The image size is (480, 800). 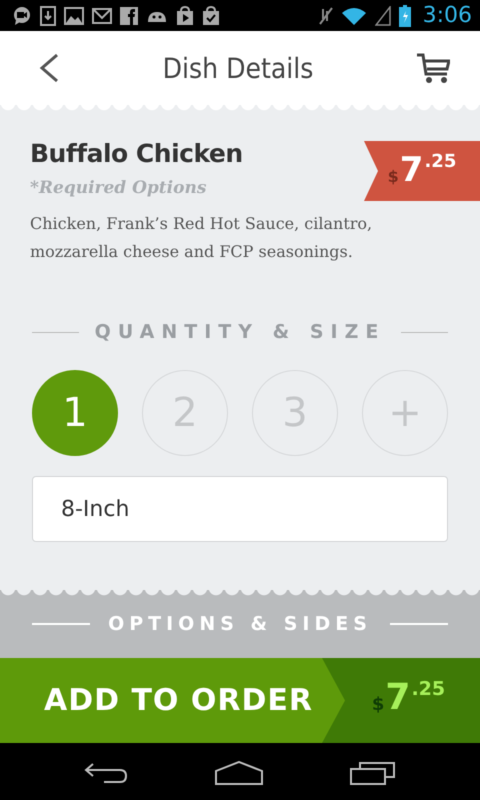 What do you see at coordinates (102, 16) in the screenshot?
I see `mail-icon` at bounding box center [102, 16].